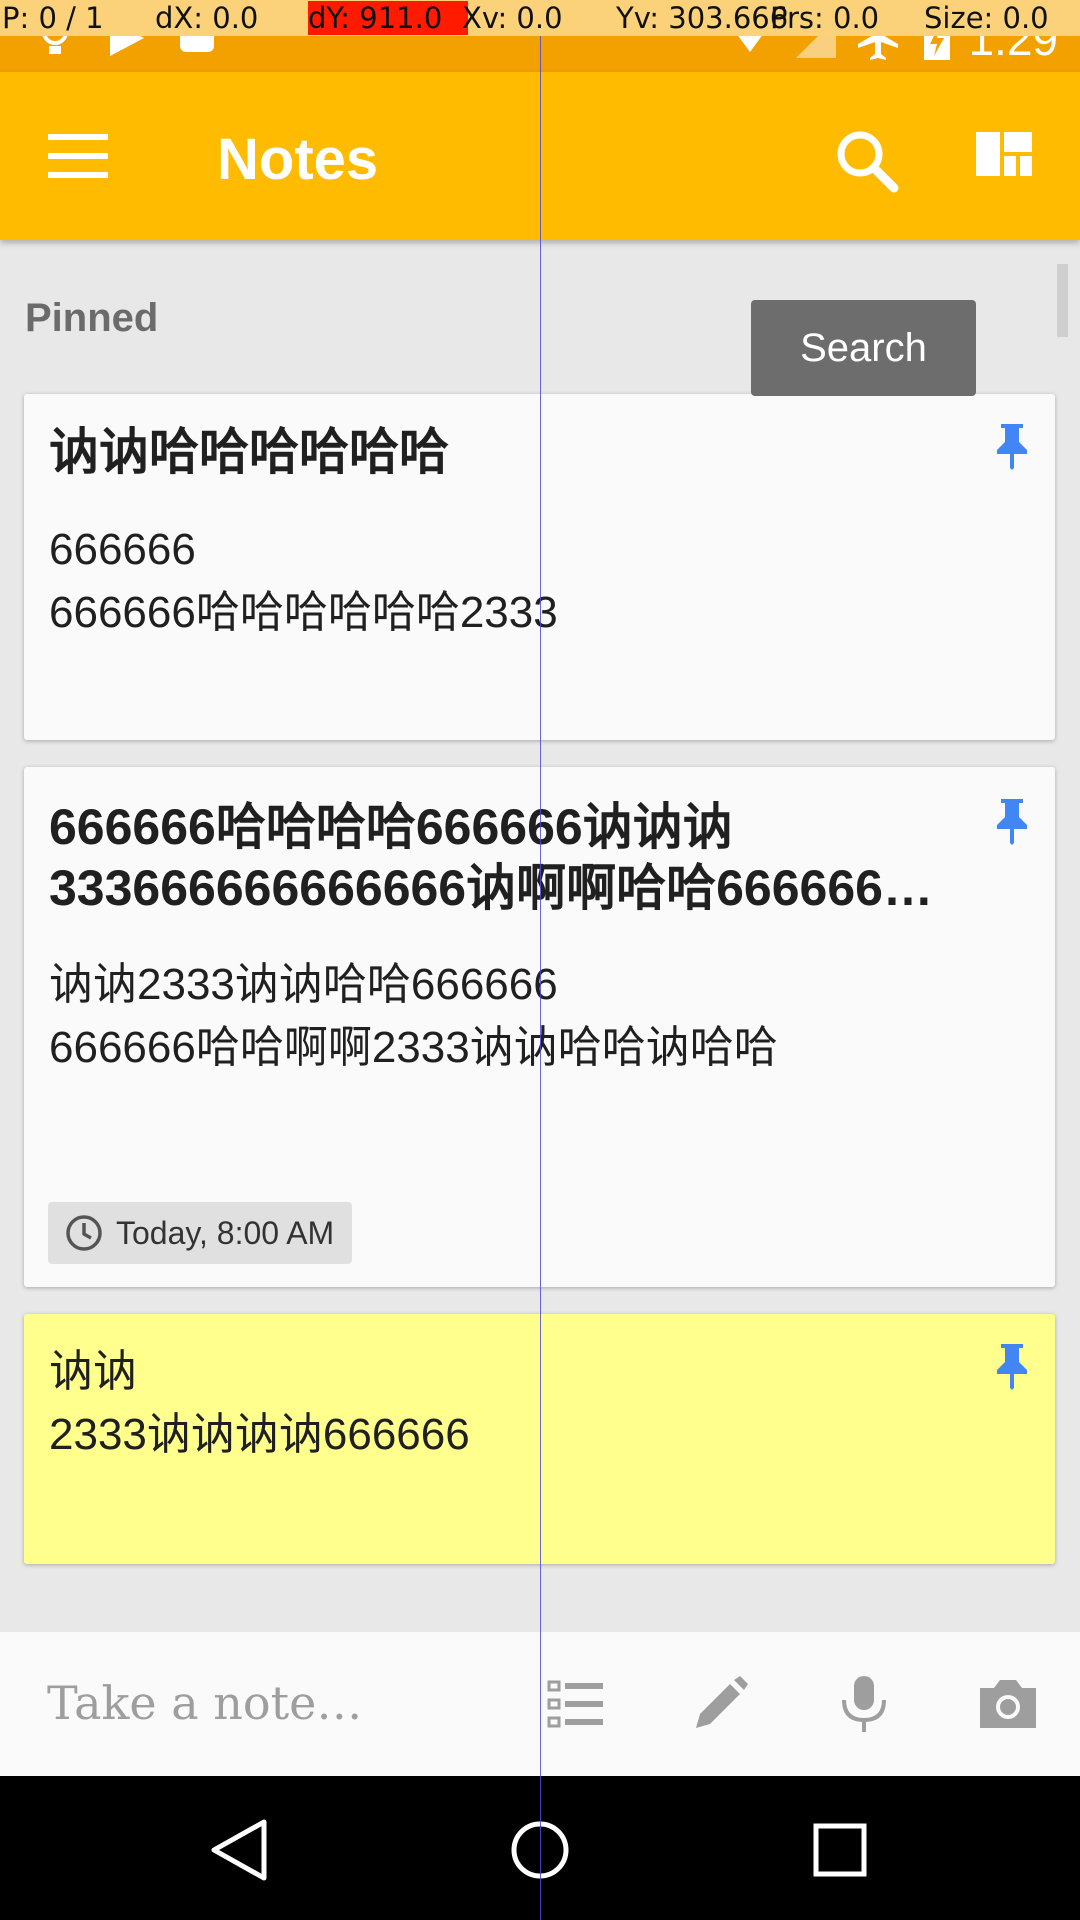 The image size is (1080, 1920). Describe the element at coordinates (413, 1047) in the screenshot. I see `note-body-line: 666666哈哈啊啊2333讷讷哈哈讷哈哈` at that location.